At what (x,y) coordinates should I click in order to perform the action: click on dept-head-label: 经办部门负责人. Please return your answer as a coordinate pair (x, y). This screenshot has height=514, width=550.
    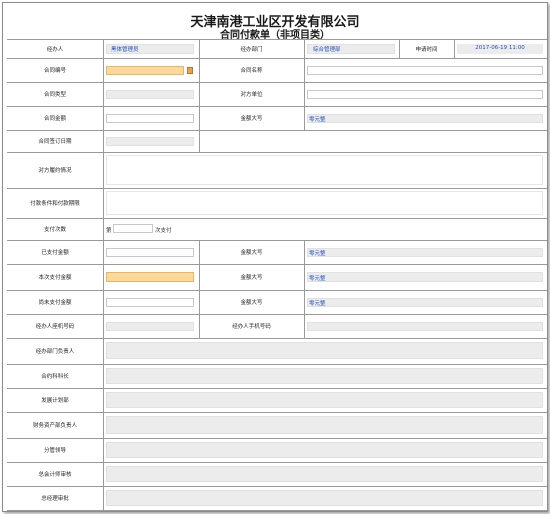
    Looking at the image, I should click on (55, 352).